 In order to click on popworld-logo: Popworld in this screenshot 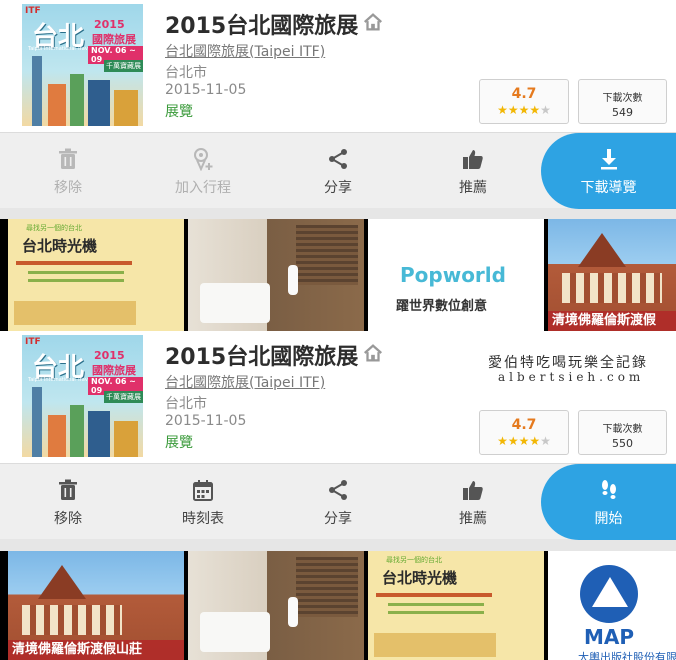, I will do `click(453, 275)`.